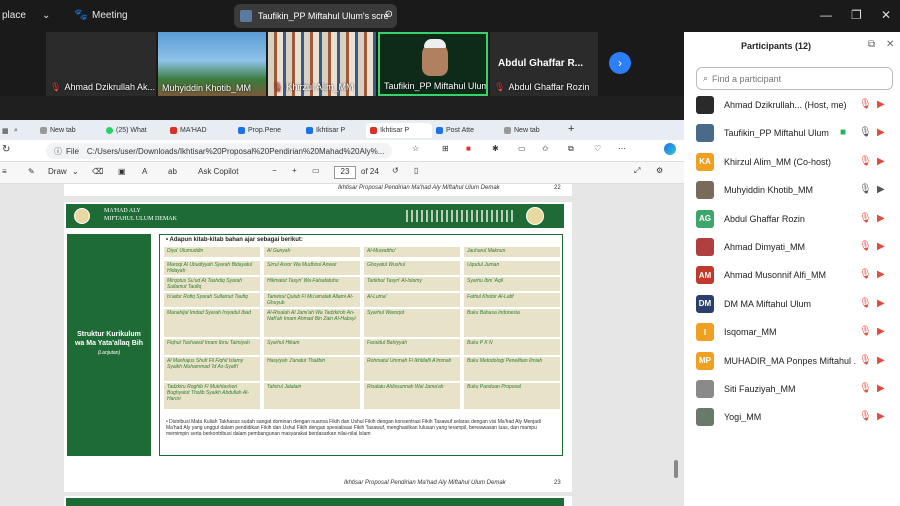 This screenshot has width=900, height=506. What do you see at coordinates (794, 190) in the screenshot?
I see `participant-row: Muhyiddin Khotib_MM 🎙 ▶` at bounding box center [794, 190].